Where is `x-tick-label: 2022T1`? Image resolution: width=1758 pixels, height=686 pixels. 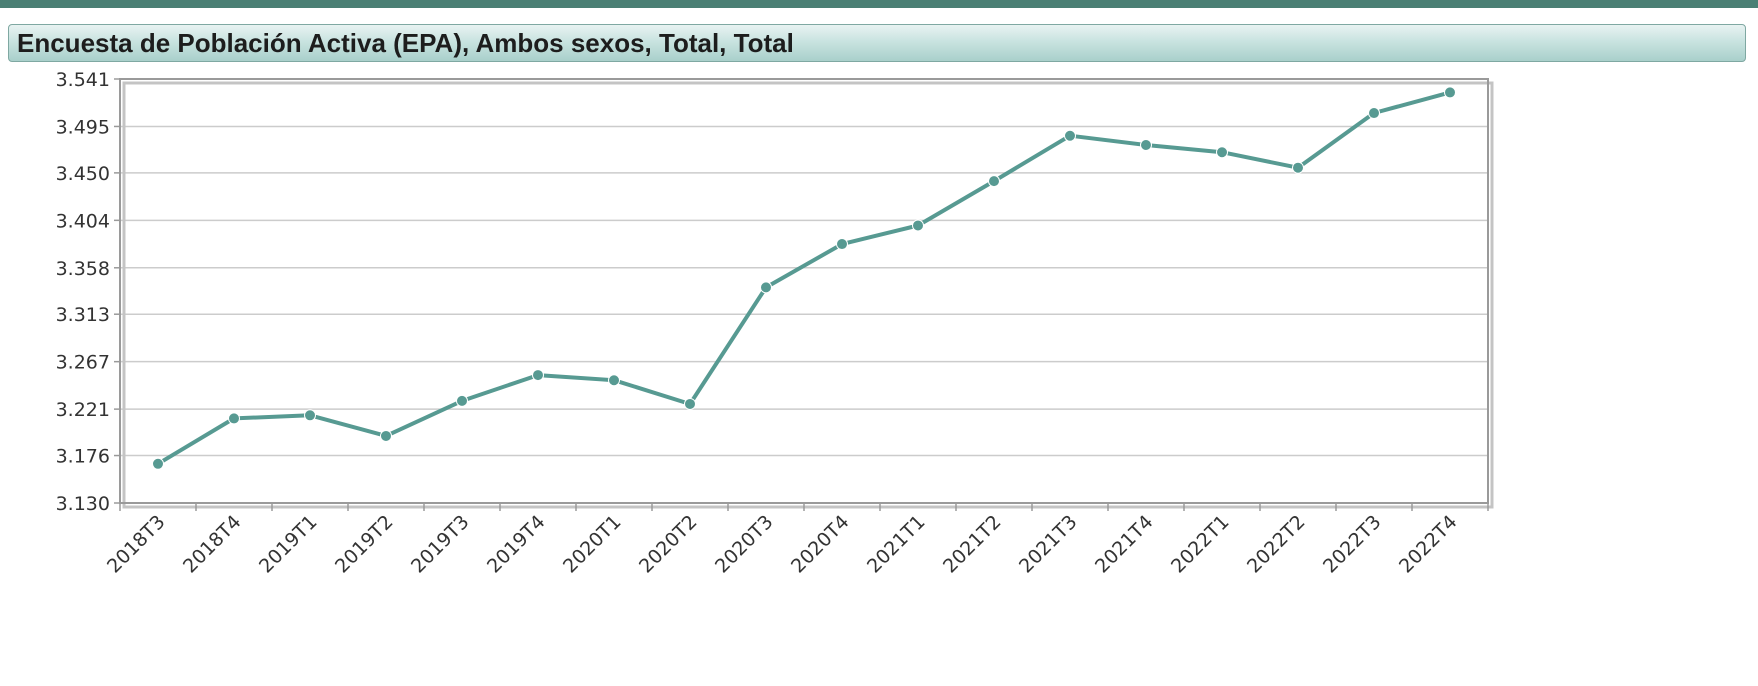
x-tick-label: 2022T1 is located at coordinates (1200, 544).